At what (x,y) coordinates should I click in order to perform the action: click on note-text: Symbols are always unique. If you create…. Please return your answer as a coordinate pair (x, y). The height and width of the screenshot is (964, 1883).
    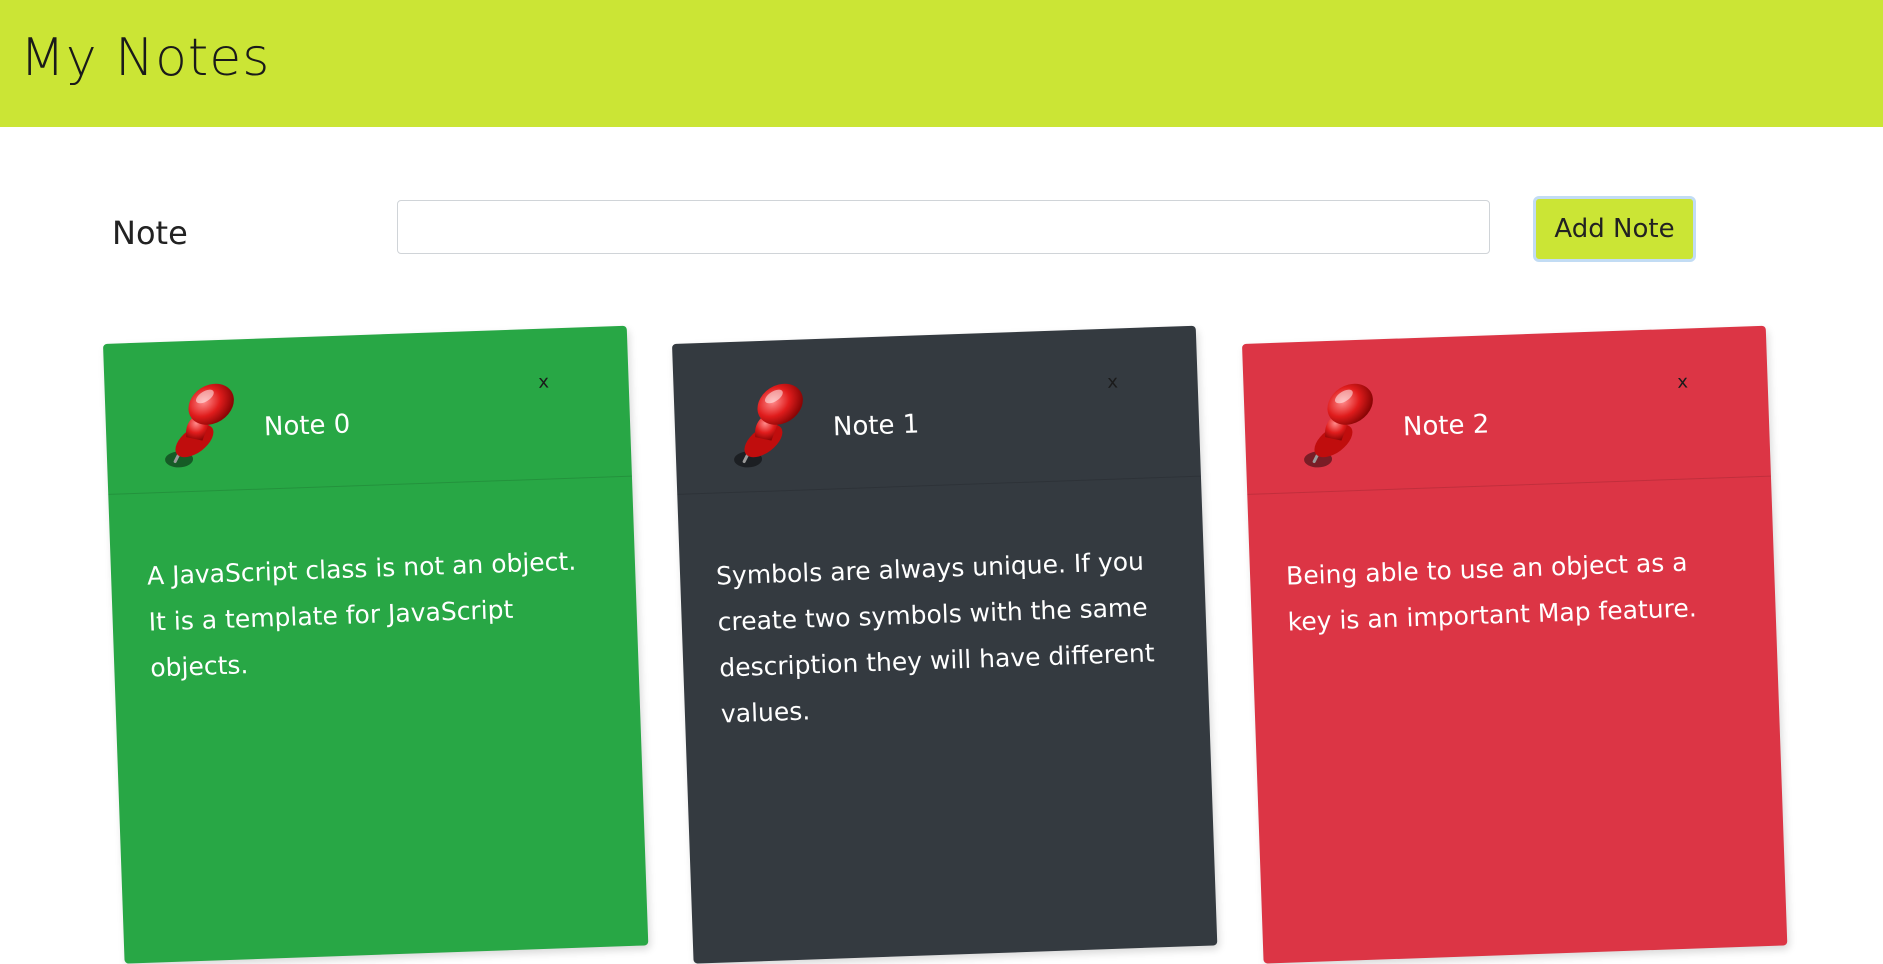
    Looking at the image, I should click on (935, 637).